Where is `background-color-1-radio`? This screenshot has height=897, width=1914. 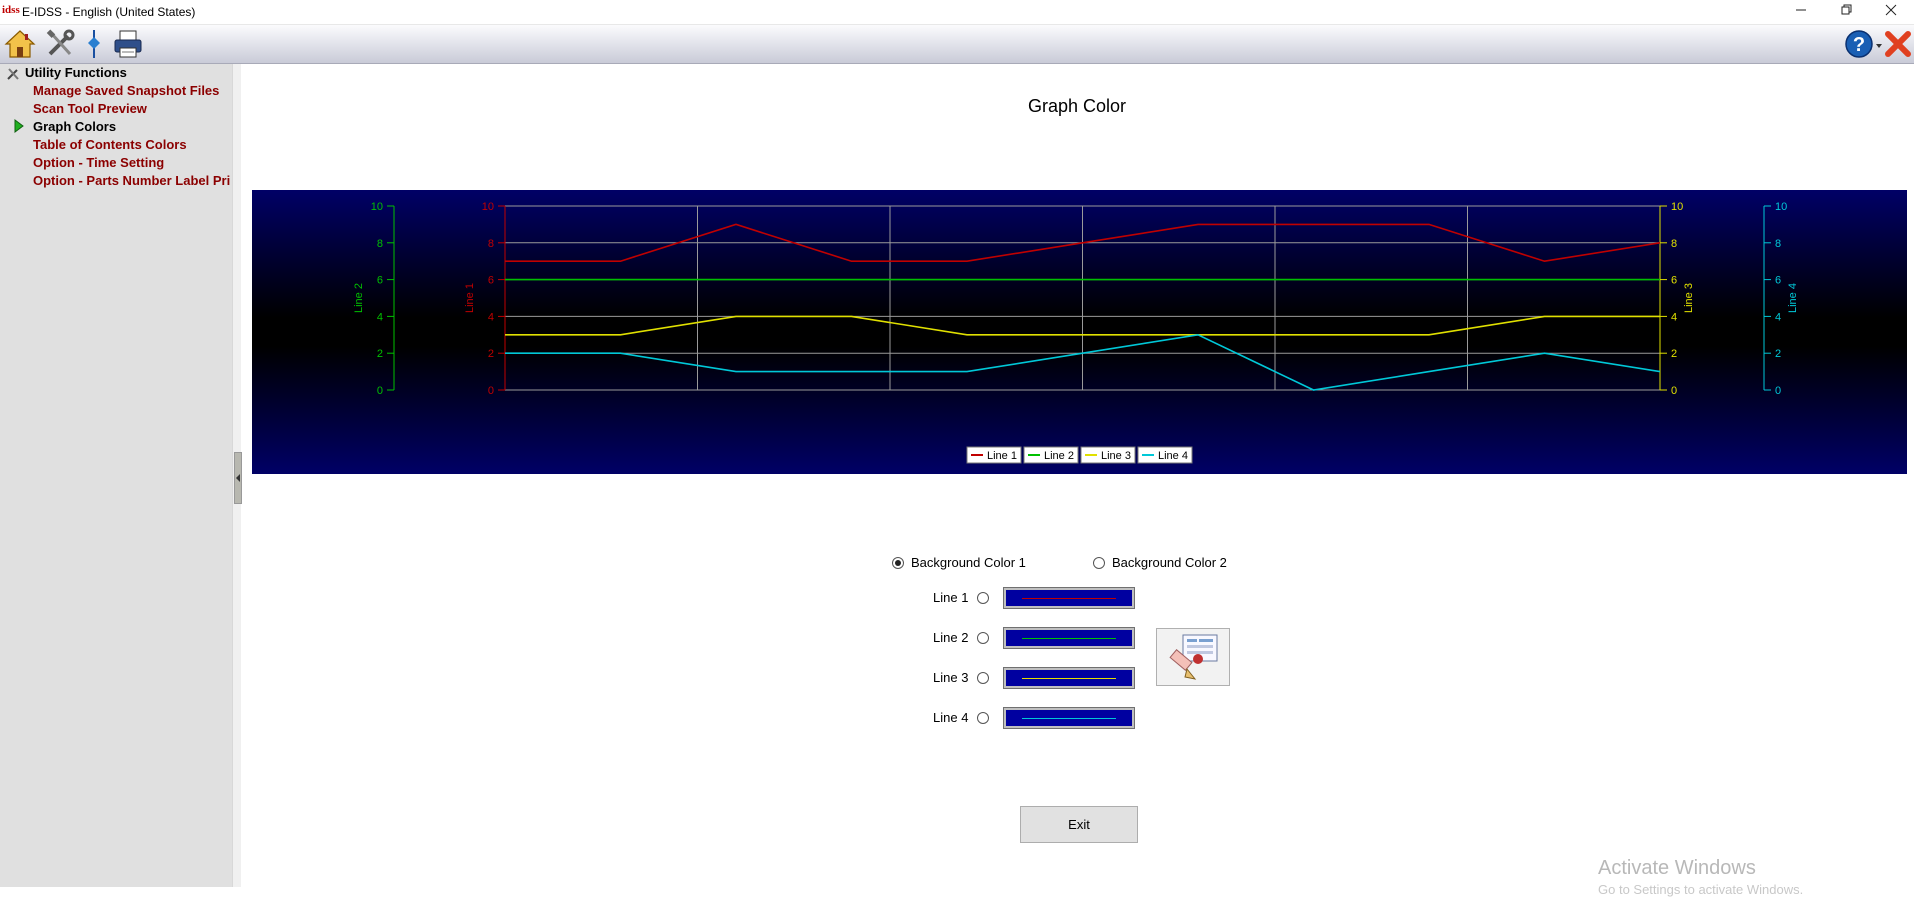 background-color-1-radio is located at coordinates (898, 563).